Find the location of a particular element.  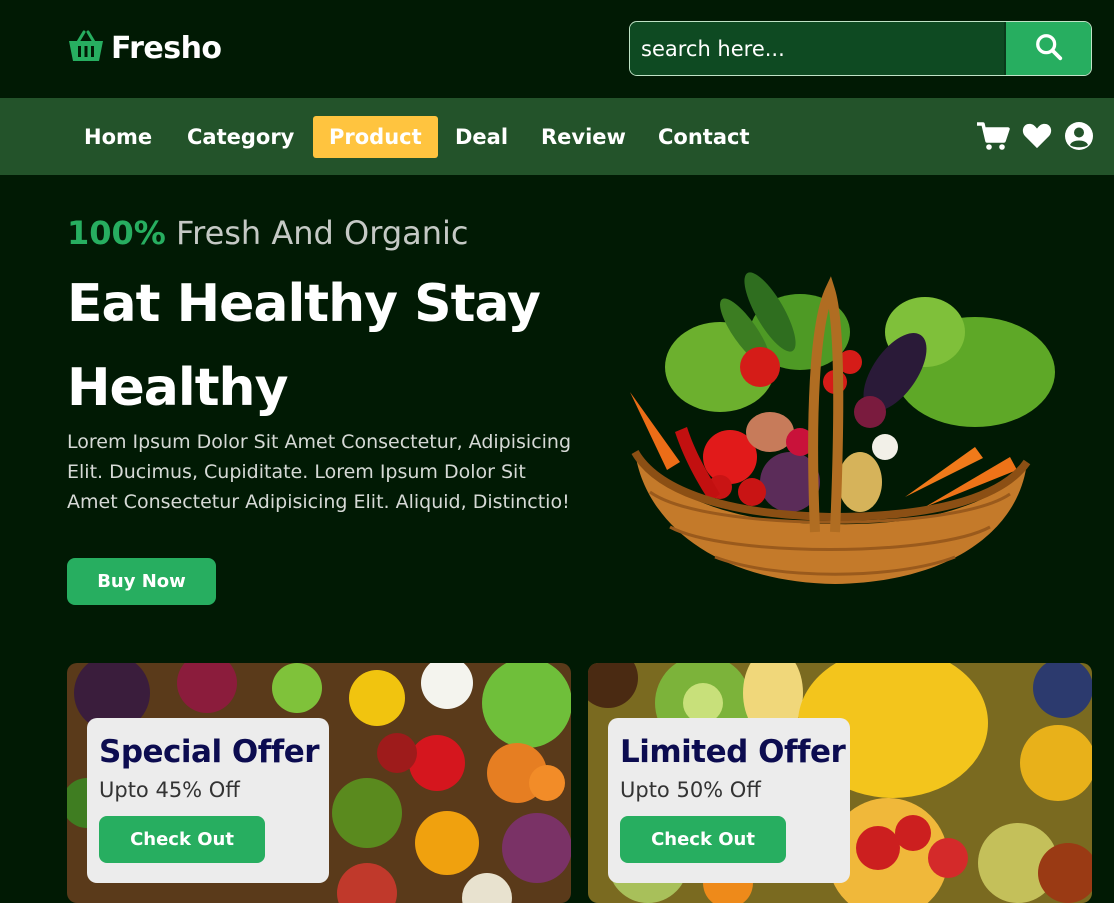

search-bar is located at coordinates (860, 48).